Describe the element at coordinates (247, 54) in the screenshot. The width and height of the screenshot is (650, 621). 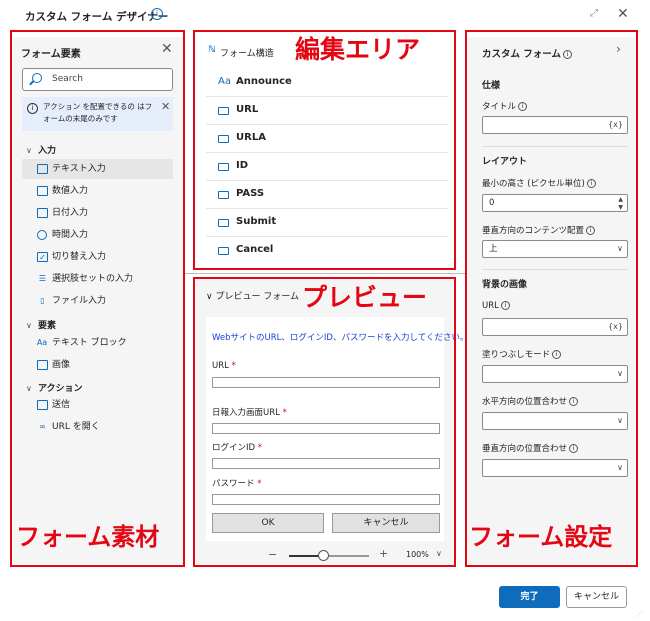
I see `panel-title: フォーム構造` at that location.